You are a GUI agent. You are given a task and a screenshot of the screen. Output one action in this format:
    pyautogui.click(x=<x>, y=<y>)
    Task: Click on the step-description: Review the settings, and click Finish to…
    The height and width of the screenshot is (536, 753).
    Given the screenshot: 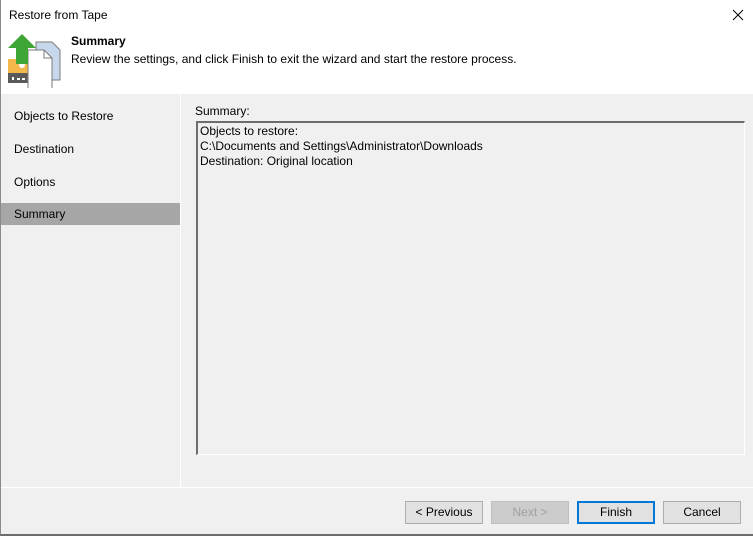 What is the action you would take?
    pyautogui.click(x=294, y=59)
    